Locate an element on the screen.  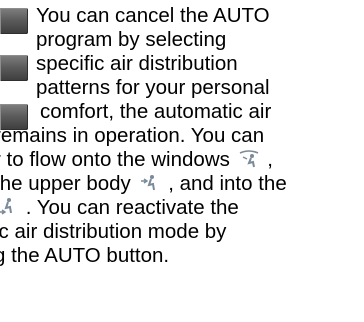
air-distribution-button-middle is located at coordinates (14, 68).